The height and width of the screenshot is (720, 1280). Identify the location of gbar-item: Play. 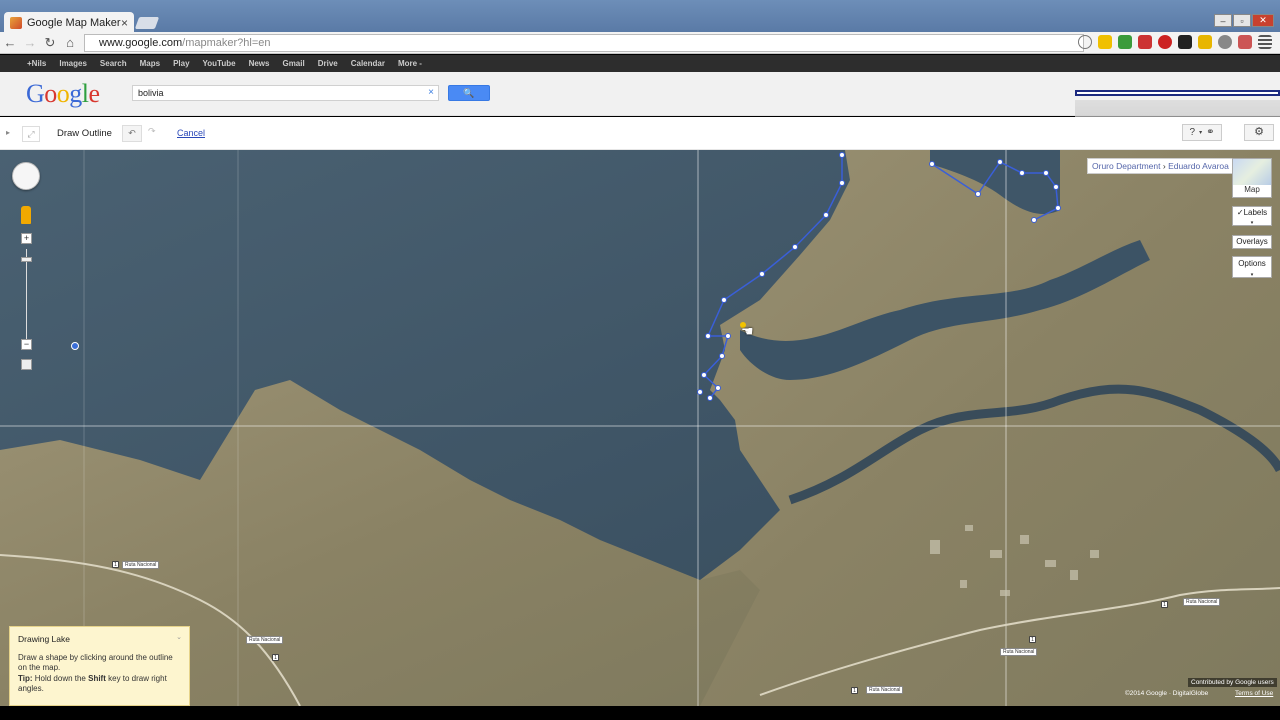
(181, 63).